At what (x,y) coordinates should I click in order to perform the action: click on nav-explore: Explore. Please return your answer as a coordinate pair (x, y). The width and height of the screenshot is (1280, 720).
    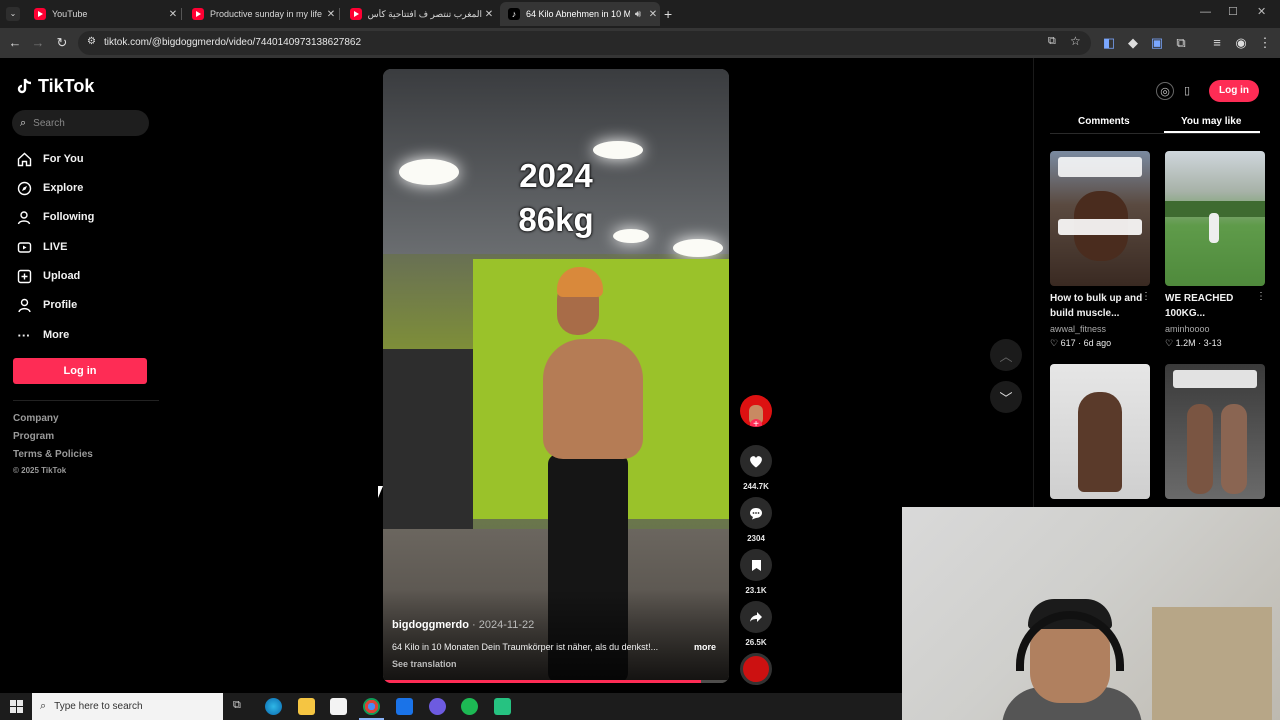
    Looking at the image, I should click on (49, 188).